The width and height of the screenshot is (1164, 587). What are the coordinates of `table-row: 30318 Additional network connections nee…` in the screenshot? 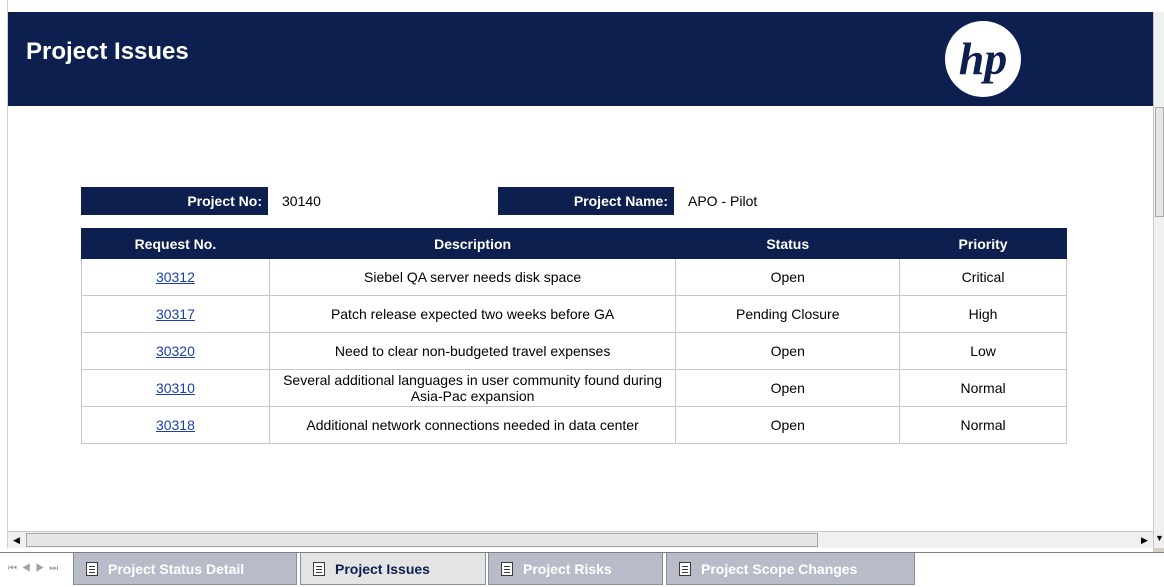 It's located at (574, 425).